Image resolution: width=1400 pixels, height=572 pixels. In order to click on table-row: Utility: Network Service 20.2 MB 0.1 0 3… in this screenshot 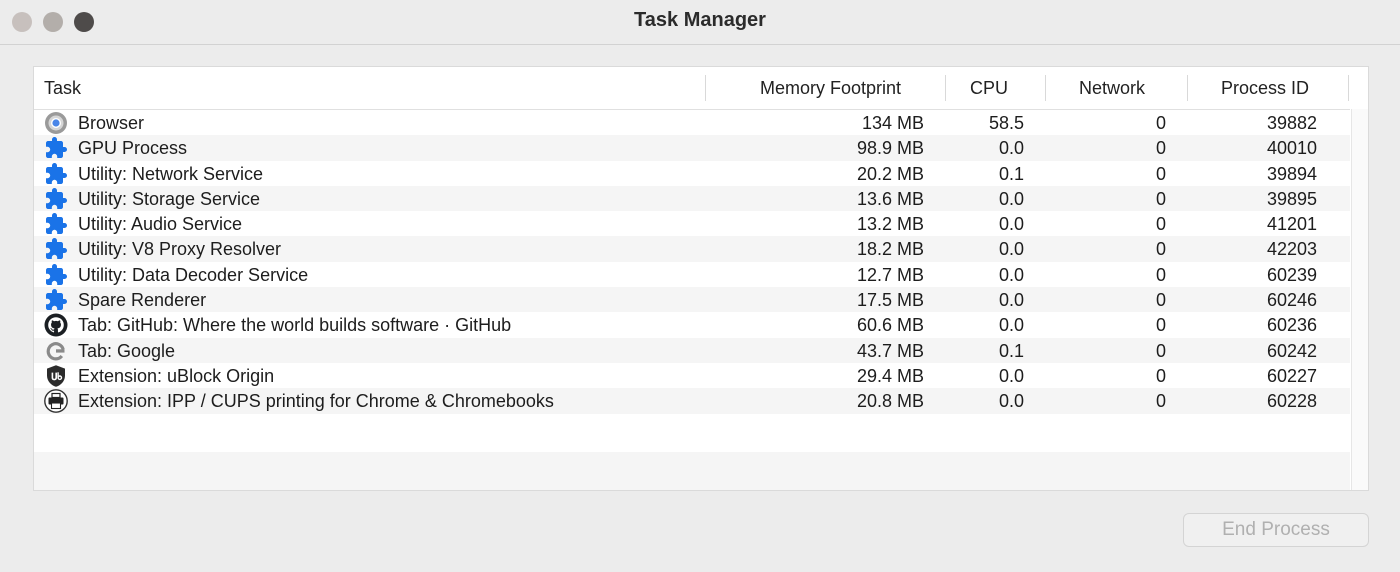, I will do `click(692, 173)`.